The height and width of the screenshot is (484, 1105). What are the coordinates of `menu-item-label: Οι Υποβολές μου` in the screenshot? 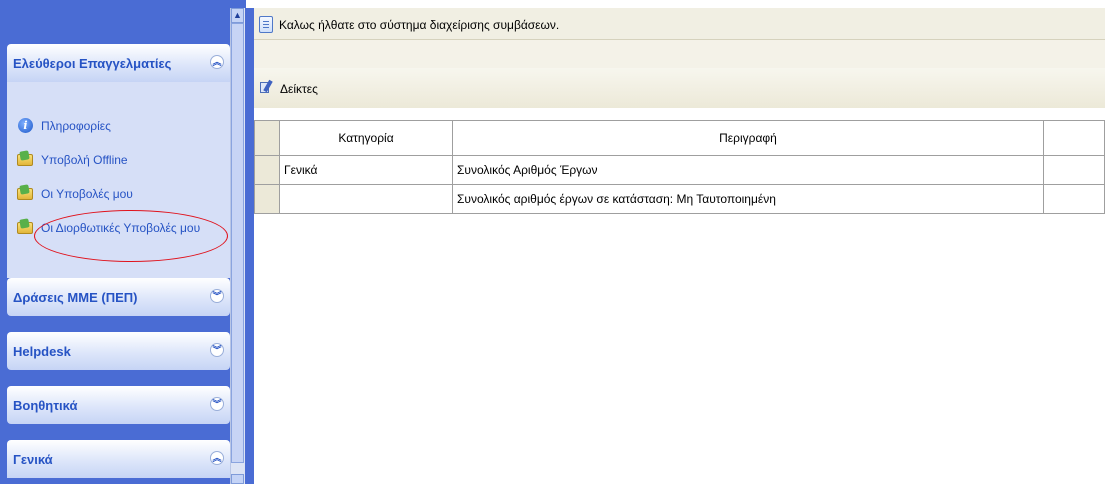 It's located at (87, 194).